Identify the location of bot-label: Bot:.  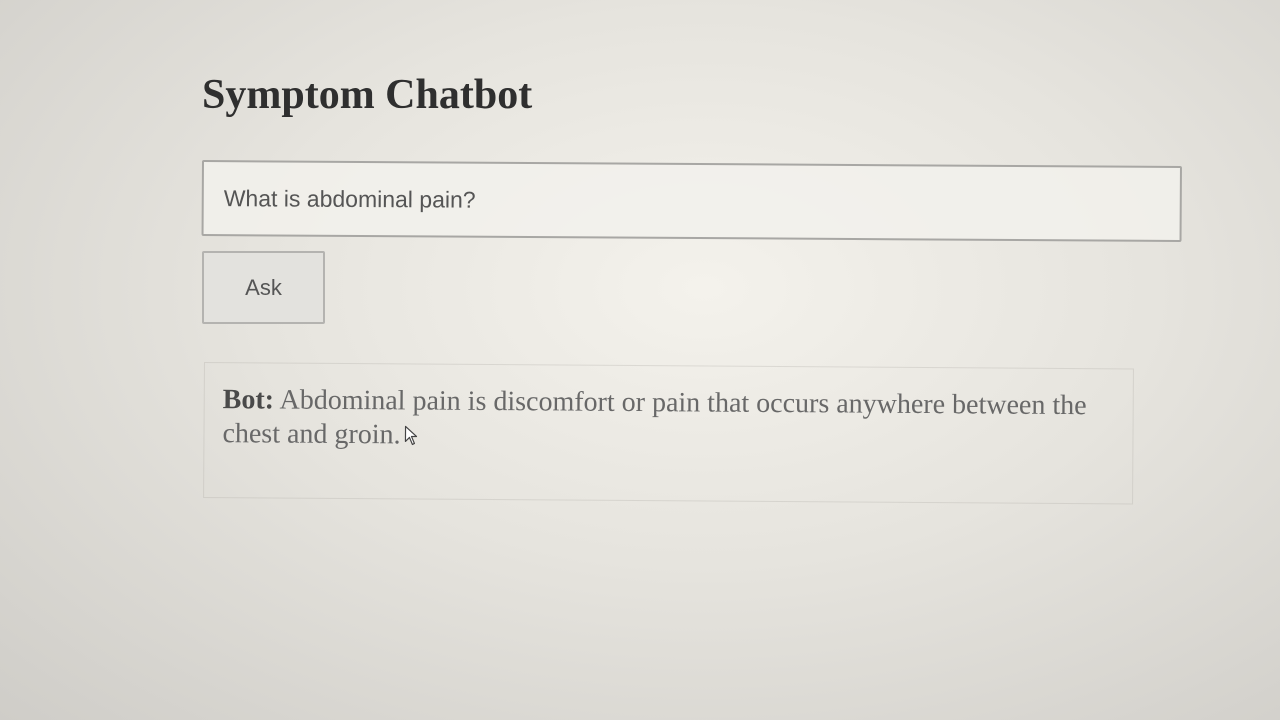
(248, 400).